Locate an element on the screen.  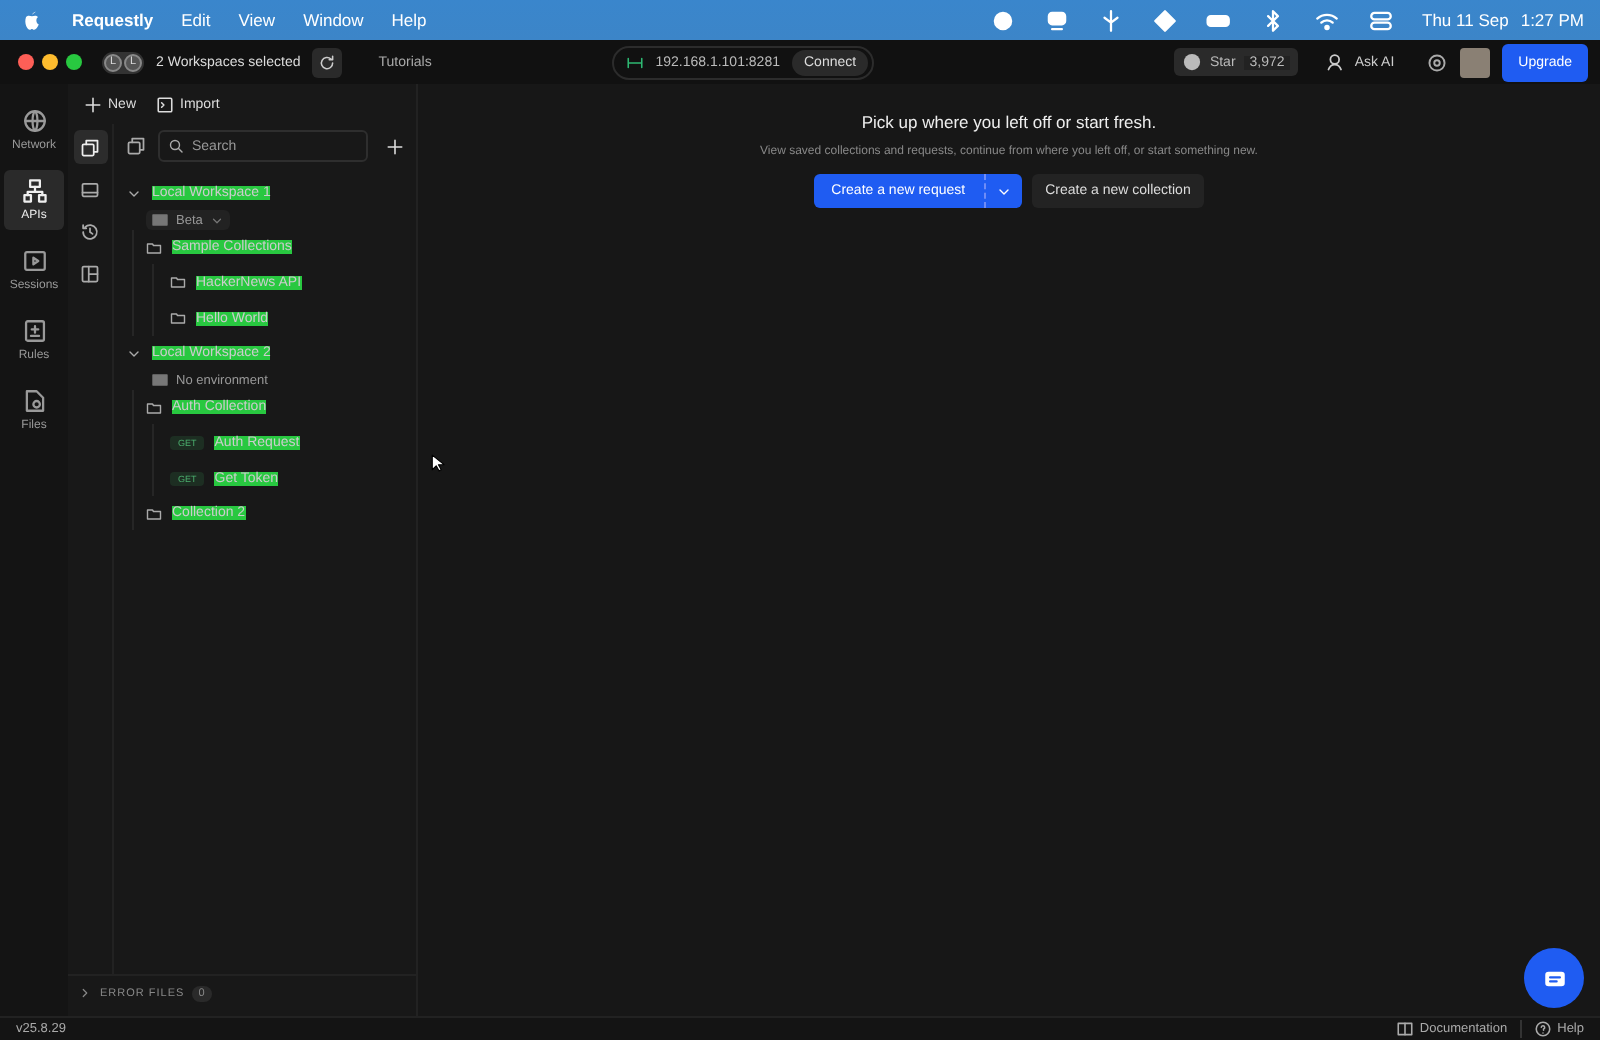
document-icon is located at coordinates (34, 331).